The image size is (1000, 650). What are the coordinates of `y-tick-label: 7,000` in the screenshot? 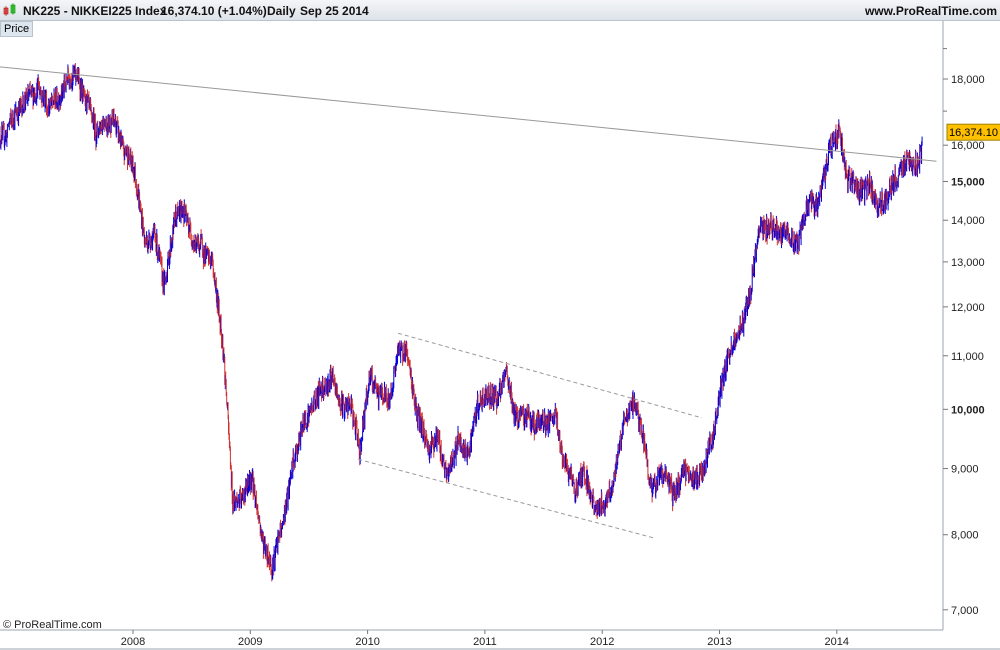 It's located at (965, 611).